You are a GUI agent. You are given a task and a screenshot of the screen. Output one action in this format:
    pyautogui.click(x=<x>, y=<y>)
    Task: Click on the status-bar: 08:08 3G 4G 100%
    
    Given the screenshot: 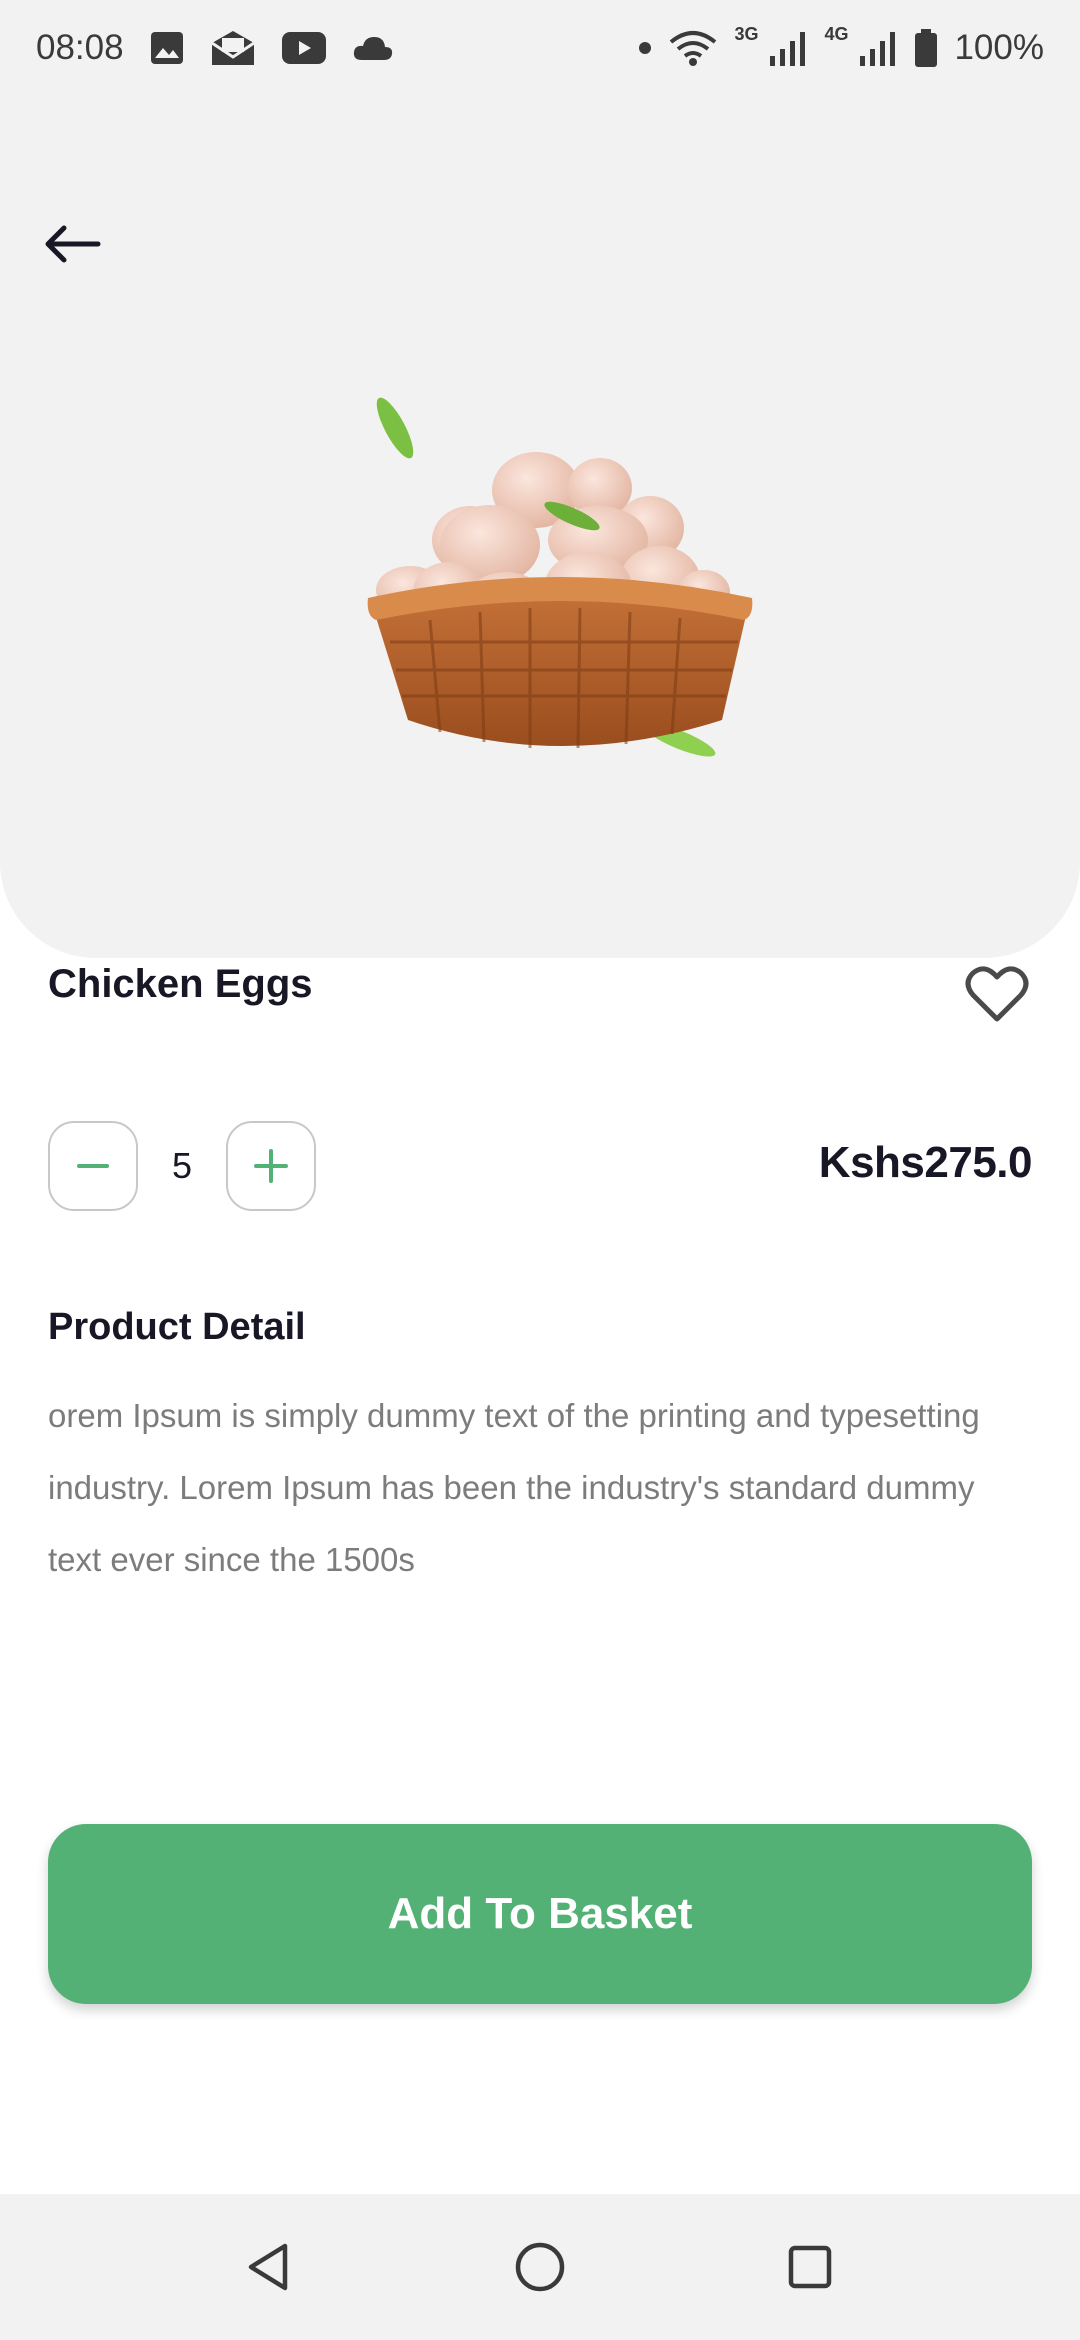 What is the action you would take?
    pyautogui.click(x=540, y=48)
    